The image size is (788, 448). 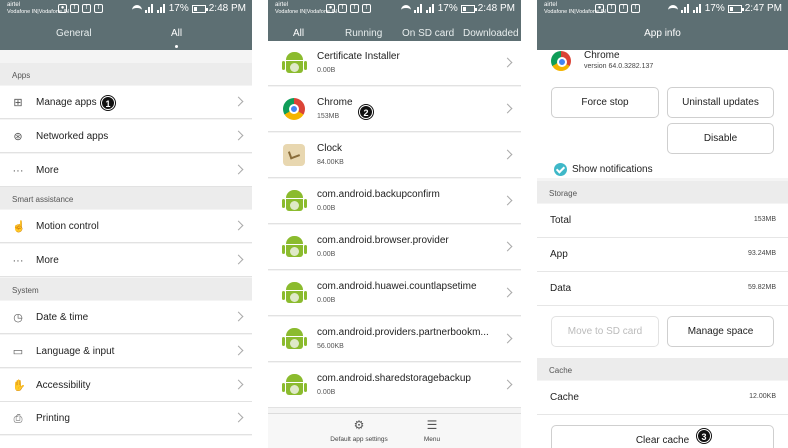 I want to click on cache-value: 12.00KB, so click(x=762, y=396).